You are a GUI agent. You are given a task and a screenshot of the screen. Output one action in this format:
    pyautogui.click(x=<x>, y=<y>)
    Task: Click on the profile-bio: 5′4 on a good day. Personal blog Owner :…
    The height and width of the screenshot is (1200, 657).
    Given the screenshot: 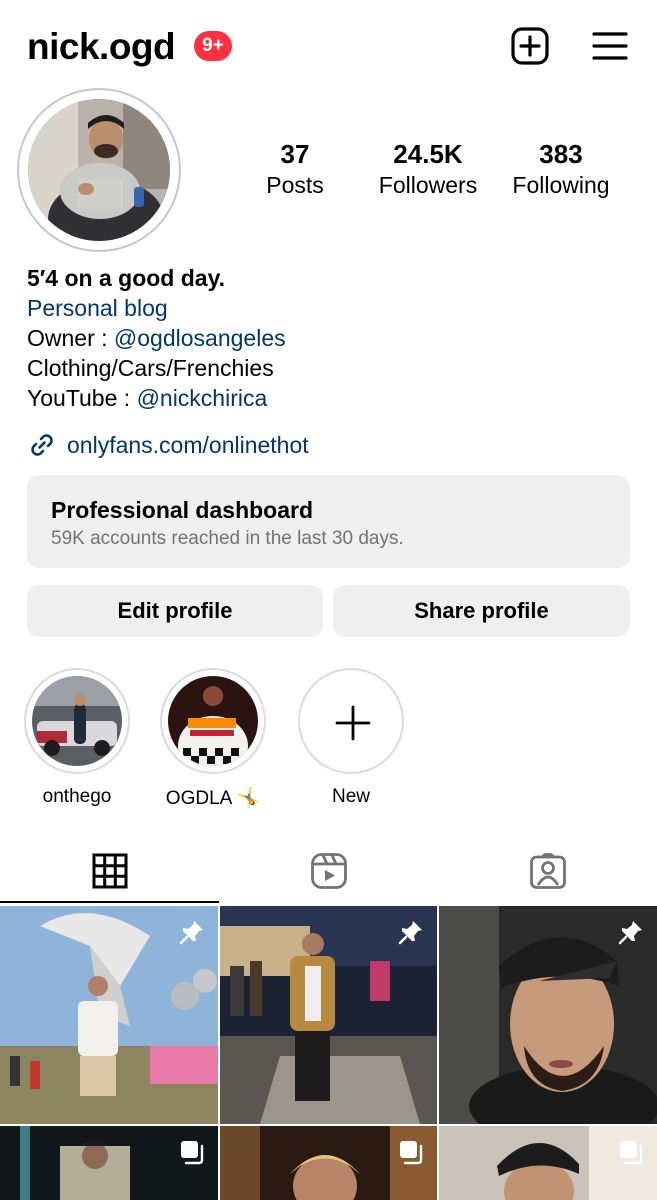 What is the action you would take?
    pyautogui.click(x=332, y=338)
    